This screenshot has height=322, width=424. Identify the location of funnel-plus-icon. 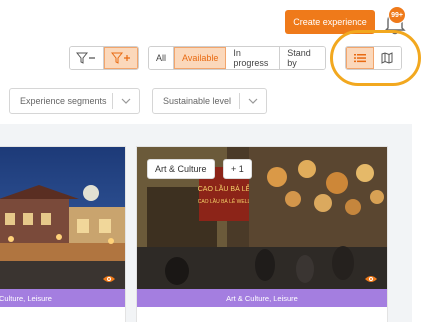
(120, 58).